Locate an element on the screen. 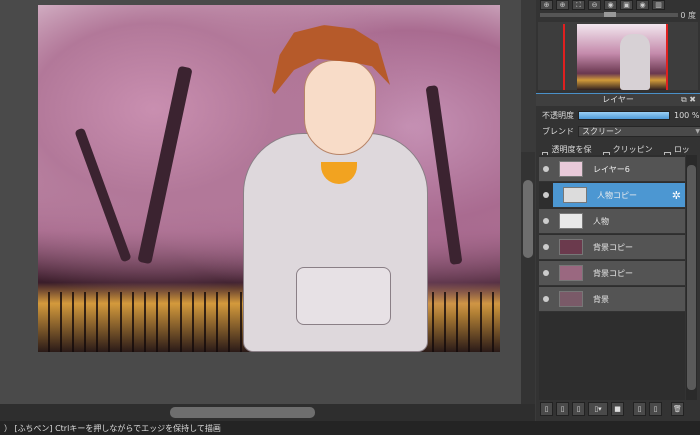  vertical-scrollbar is located at coordinates (528, 278).